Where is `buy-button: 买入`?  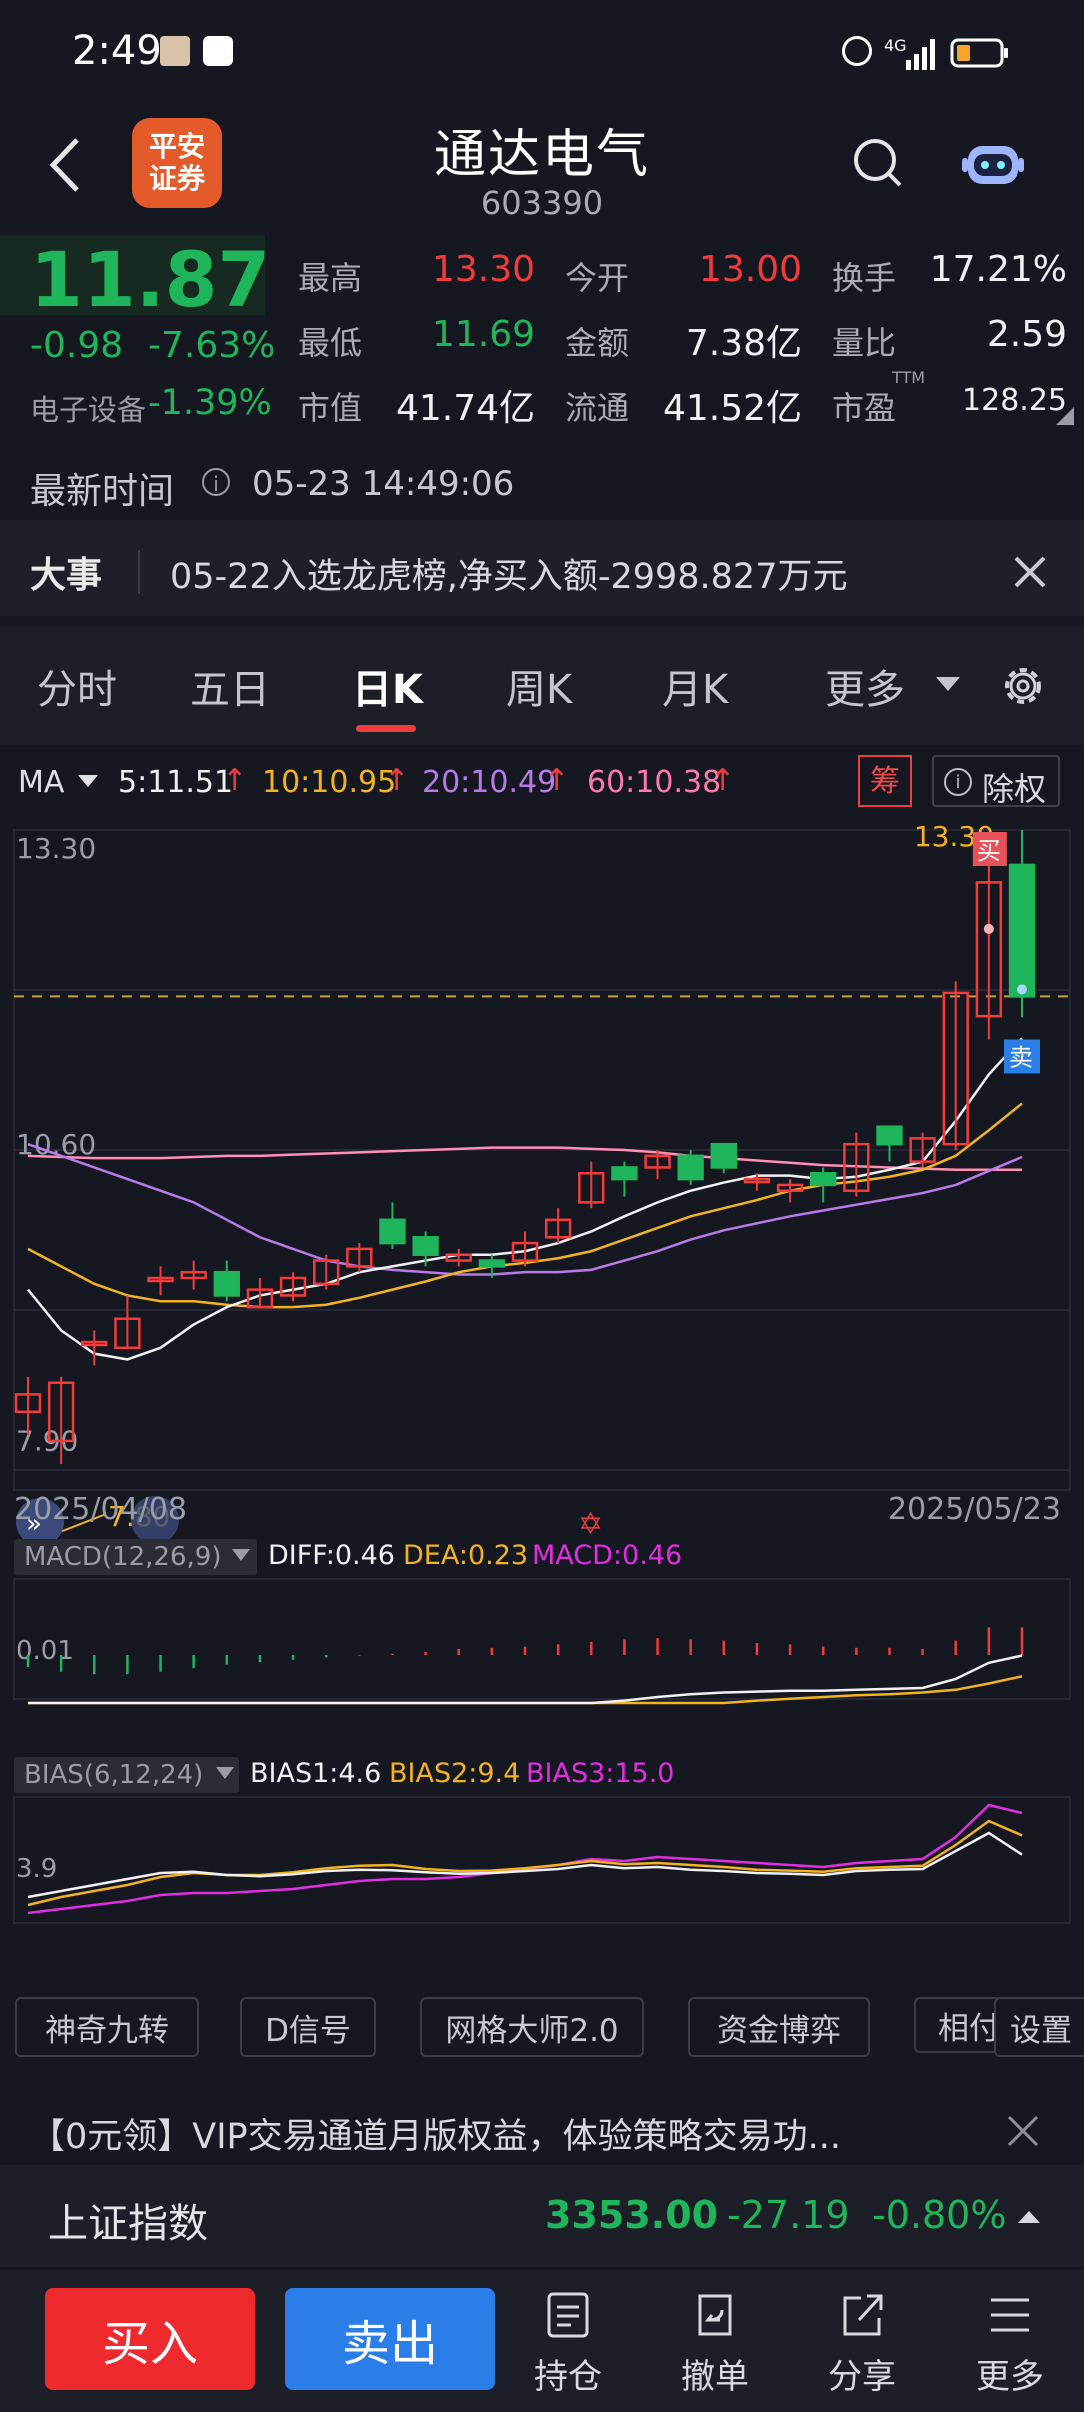 buy-button: 买入 is located at coordinates (150, 2339).